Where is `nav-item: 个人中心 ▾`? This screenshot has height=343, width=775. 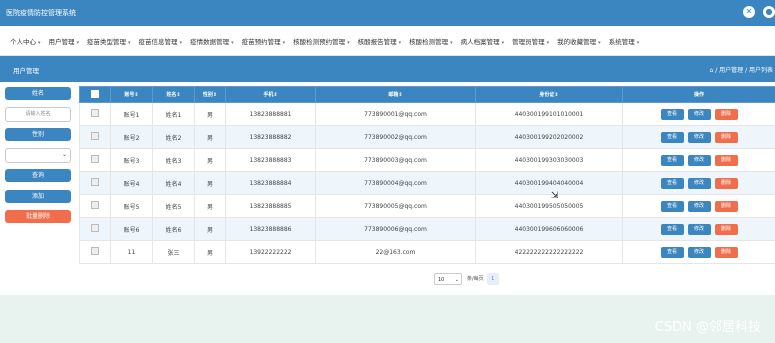 nav-item: 个人中心 ▾ is located at coordinates (25, 41).